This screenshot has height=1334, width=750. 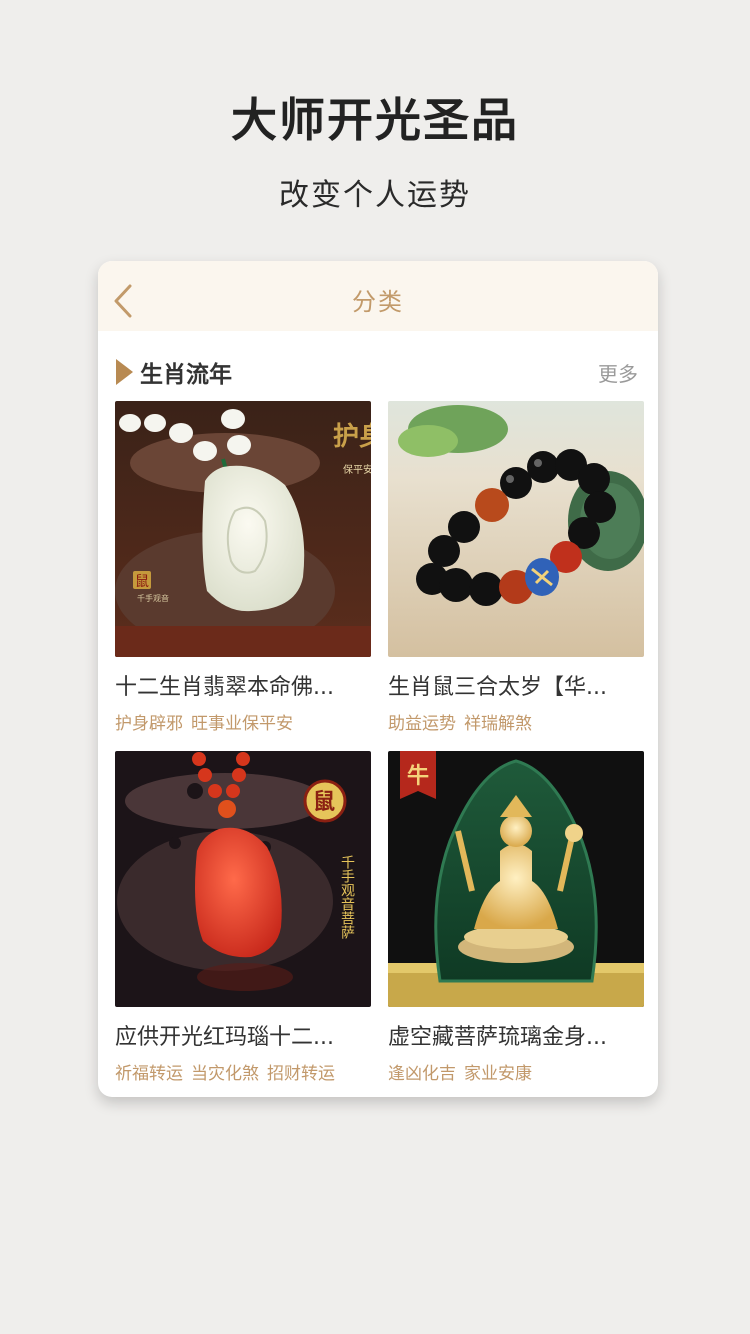 I want to click on product-tags: 逢凶化吉 家业安康, so click(x=516, y=1071).